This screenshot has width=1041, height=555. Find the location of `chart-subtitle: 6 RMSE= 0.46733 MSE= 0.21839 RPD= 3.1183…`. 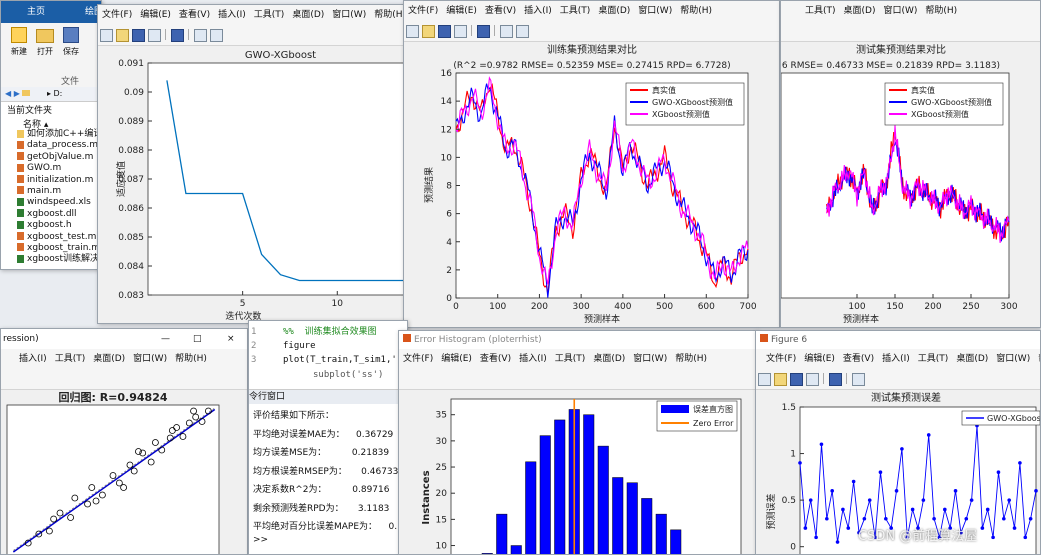

chart-subtitle: 6 RMSE= 0.46733 MSE= 0.21839 RPD= 3.1183… is located at coordinates (891, 66).